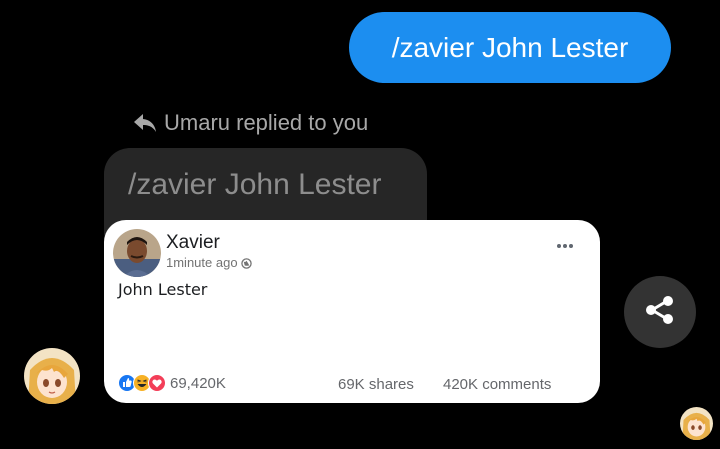  Describe the element at coordinates (255, 184) in the screenshot. I see `quoted-message-text: /zavier John Lester` at that location.